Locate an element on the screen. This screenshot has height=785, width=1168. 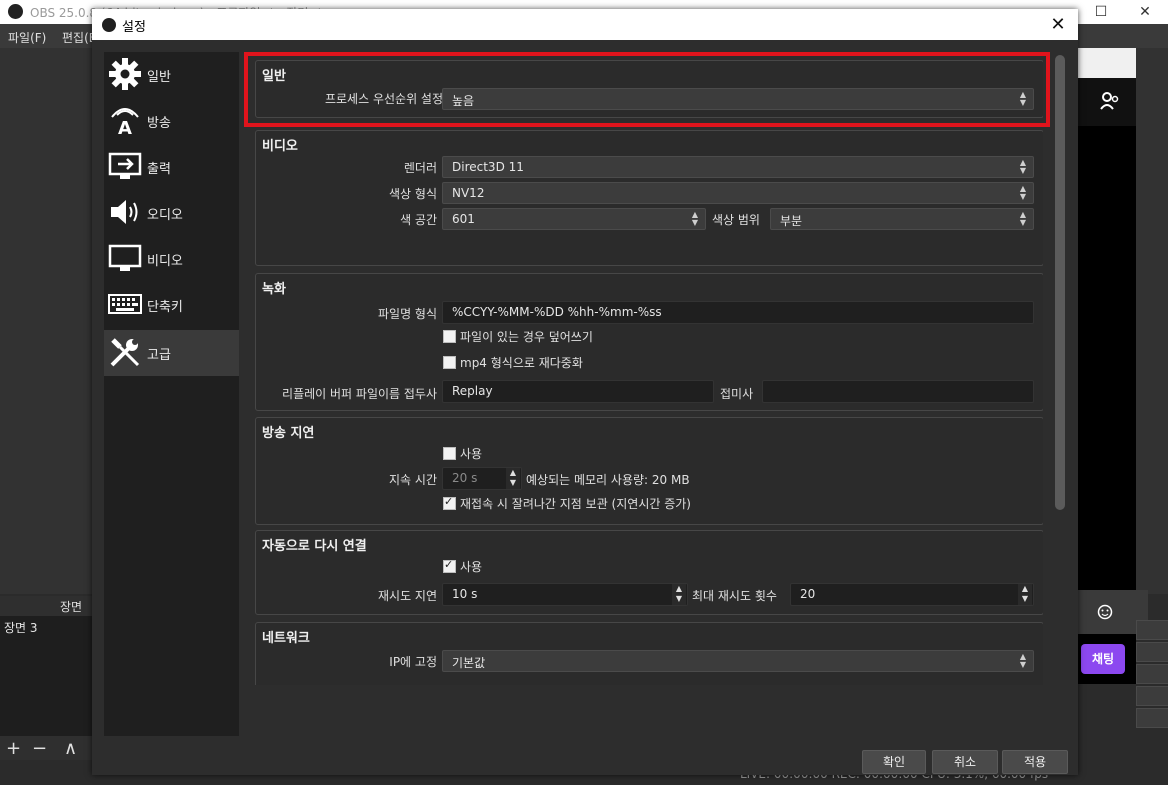
maximize-icon: ☐ is located at coordinates (1101, 12).